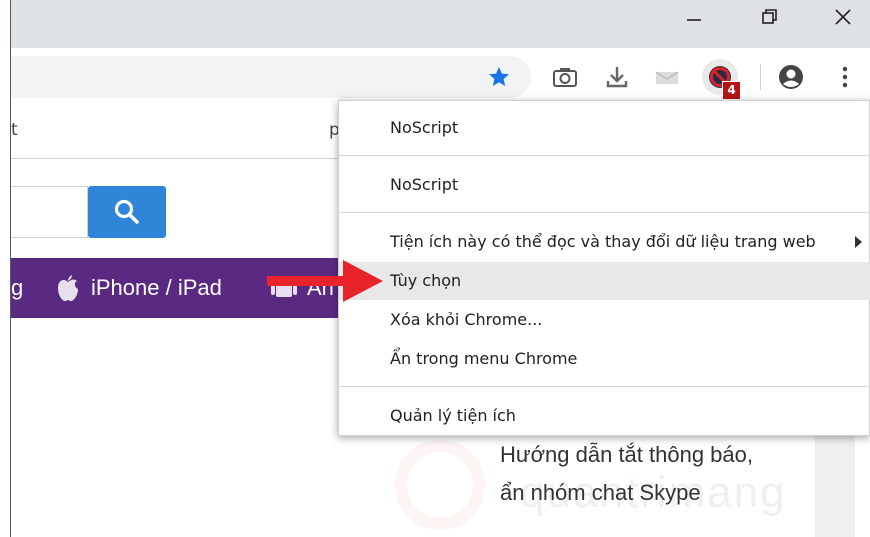 The image size is (870, 537). I want to click on nav-item-iphone-ipad: iPhone / iPad, so click(156, 288).